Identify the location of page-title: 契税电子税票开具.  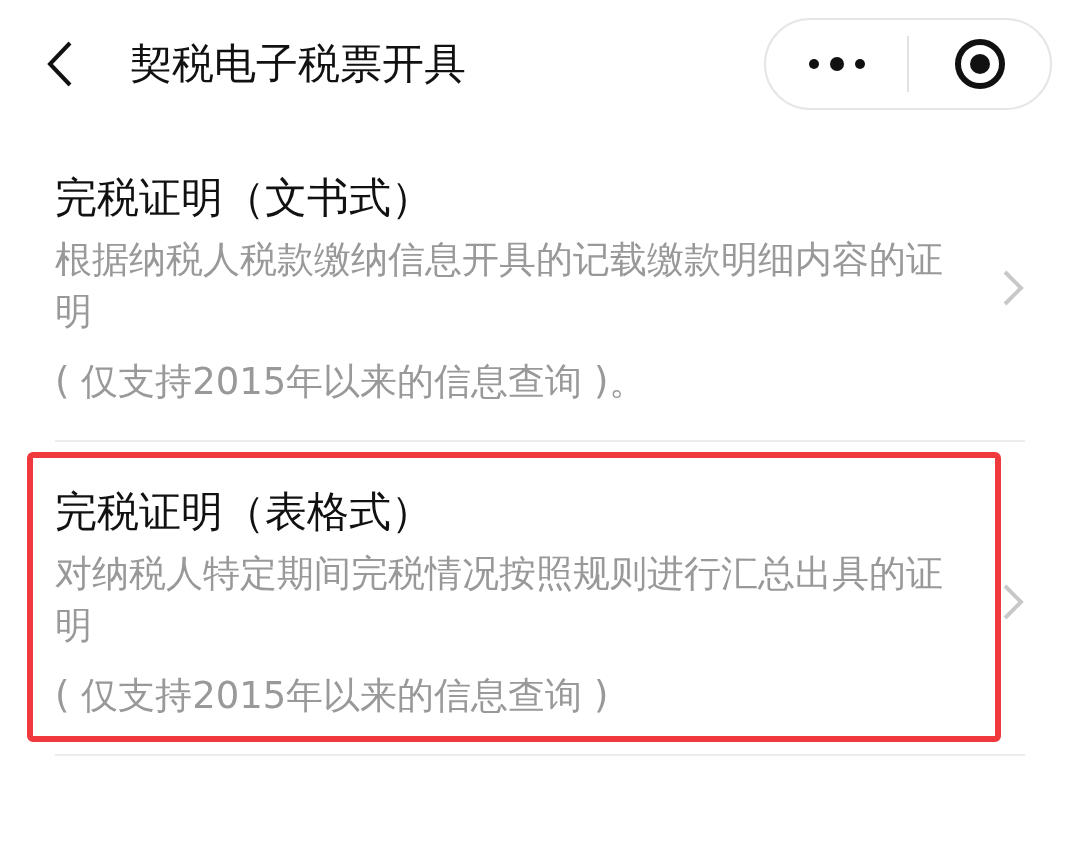
(298, 64).